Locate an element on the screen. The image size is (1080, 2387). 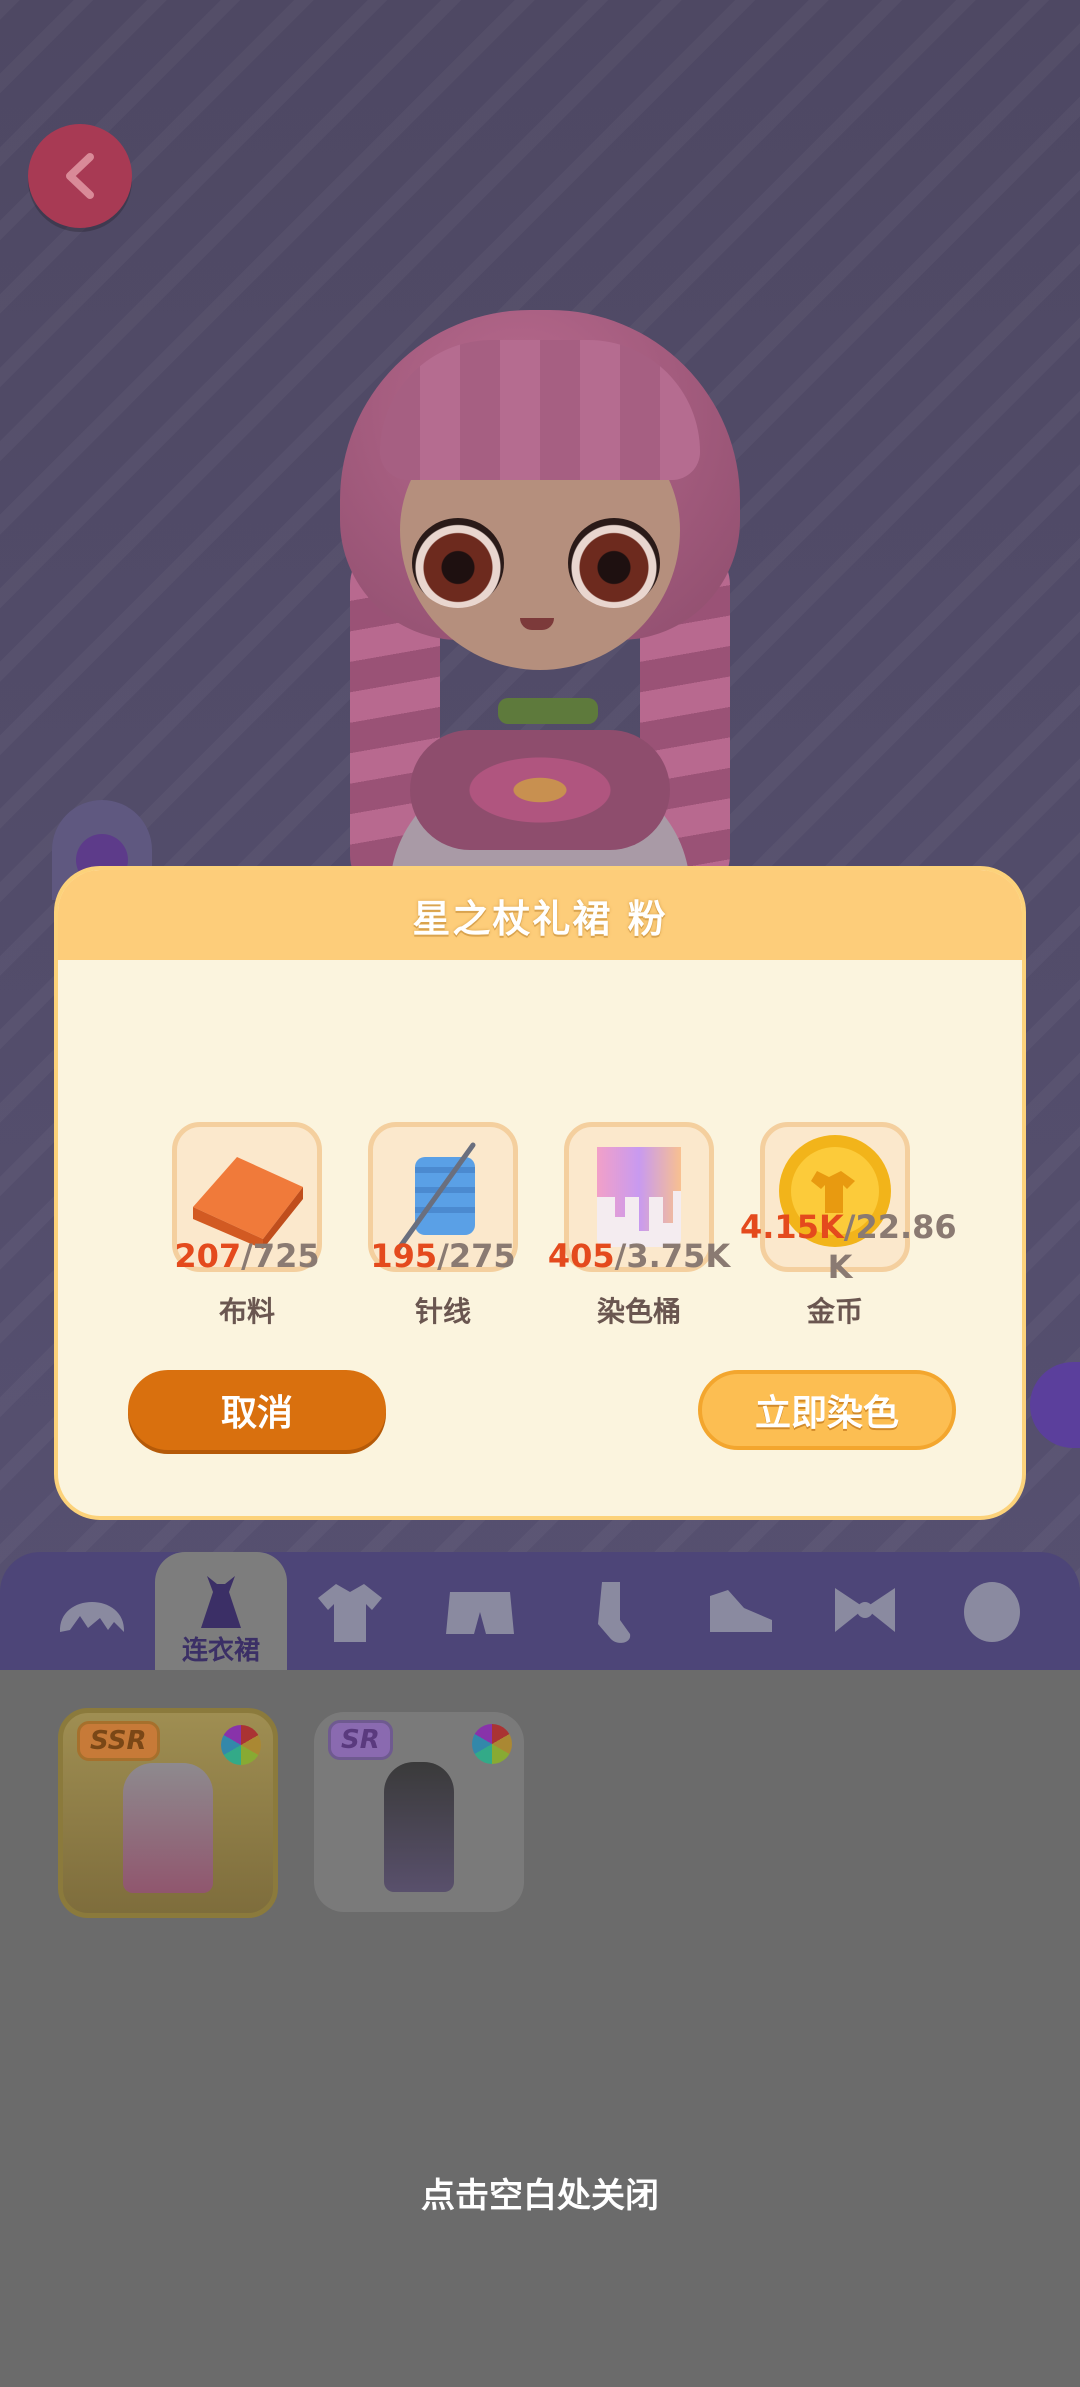
chest-bow is located at coordinates (540, 790).